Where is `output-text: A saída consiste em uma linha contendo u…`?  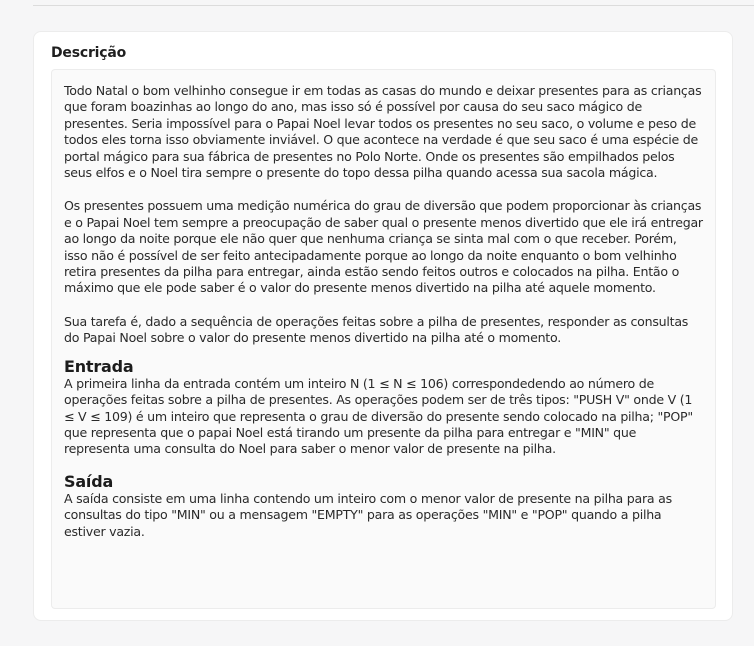
output-text: A saída consiste em uma linha contendo u… is located at coordinates (368, 514).